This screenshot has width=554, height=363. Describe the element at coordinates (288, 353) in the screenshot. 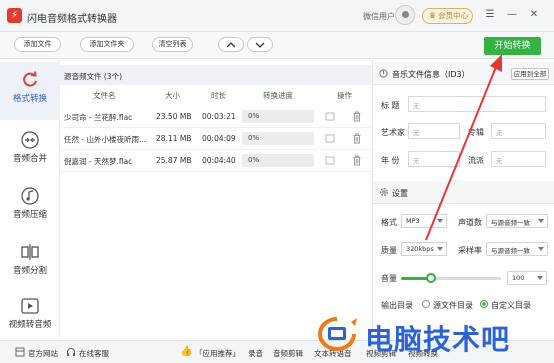

I see `bottom-link-audio-edit: 音频剪辑` at that location.